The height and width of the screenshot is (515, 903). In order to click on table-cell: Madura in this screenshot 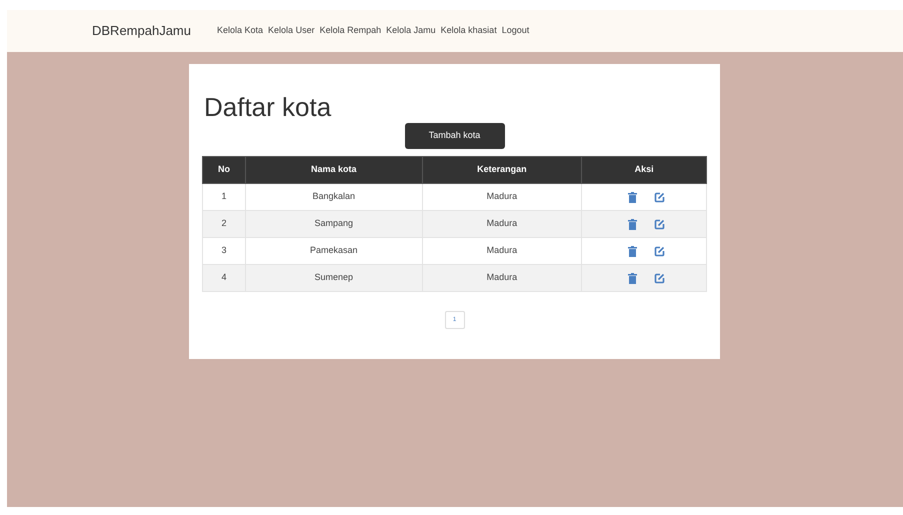, I will do `click(502, 278)`.